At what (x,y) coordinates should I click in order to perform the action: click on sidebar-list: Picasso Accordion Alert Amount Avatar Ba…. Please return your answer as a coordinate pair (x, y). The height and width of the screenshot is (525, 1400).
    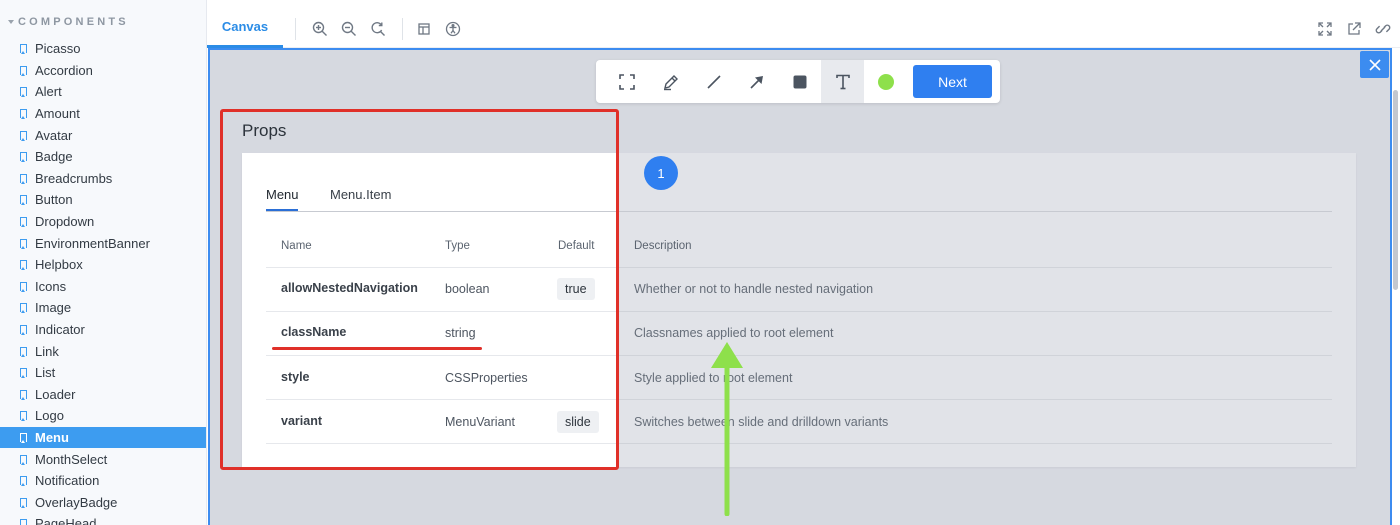
    Looking at the image, I should click on (103, 281).